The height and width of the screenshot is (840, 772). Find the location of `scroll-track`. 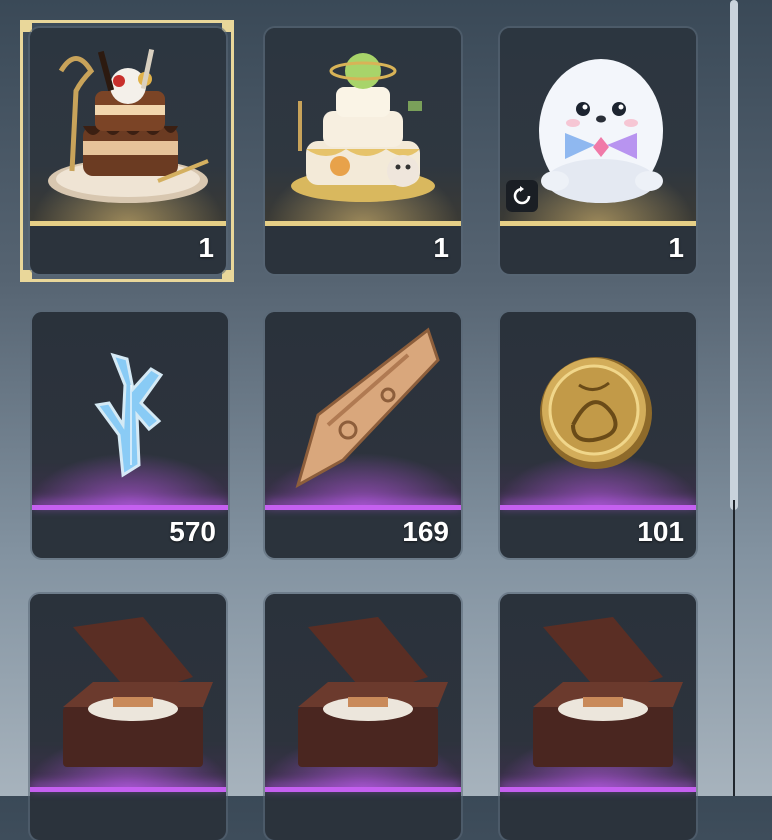

scroll-track is located at coordinates (734, 648).